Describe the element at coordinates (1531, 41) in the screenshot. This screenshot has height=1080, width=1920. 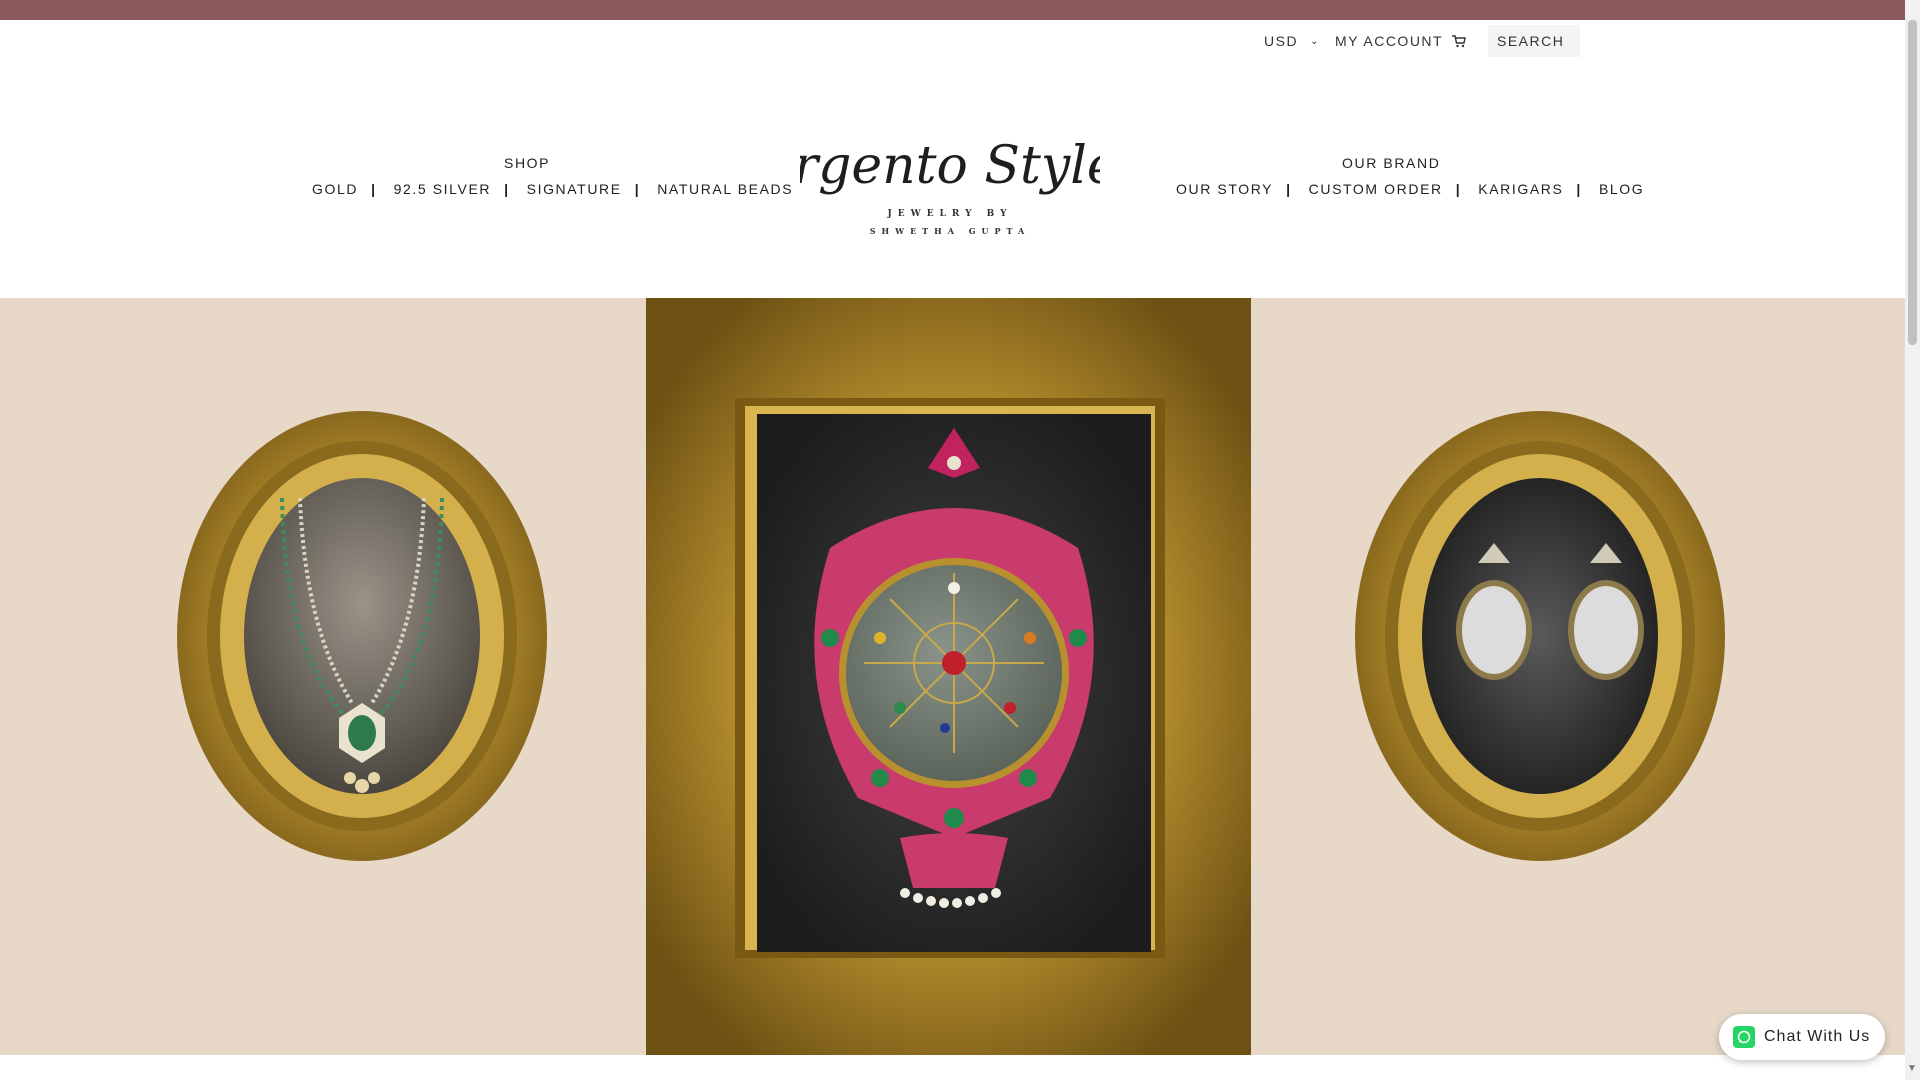
I see `search-placeholder: SEARCH` at that location.